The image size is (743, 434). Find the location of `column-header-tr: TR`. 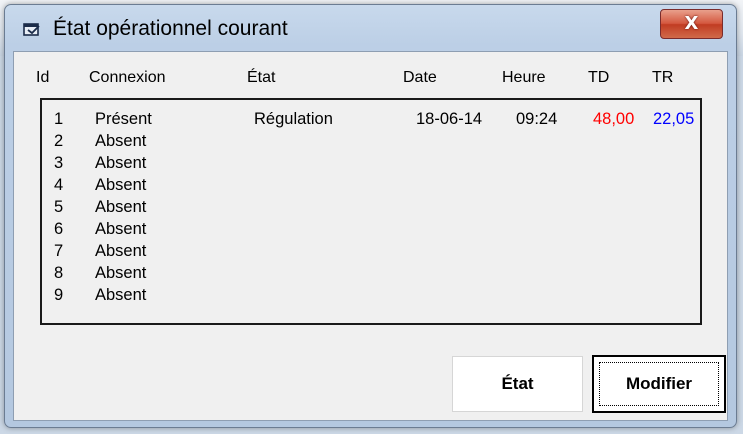

column-header-tr: TR is located at coordinates (663, 77).